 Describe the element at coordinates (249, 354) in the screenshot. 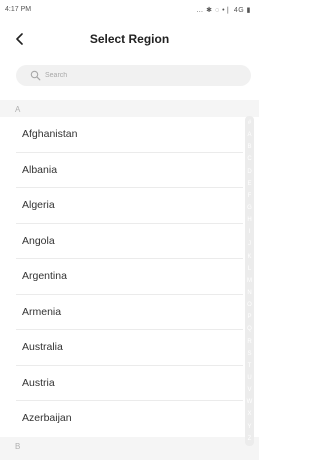

I see `index-letter: S` at that location.